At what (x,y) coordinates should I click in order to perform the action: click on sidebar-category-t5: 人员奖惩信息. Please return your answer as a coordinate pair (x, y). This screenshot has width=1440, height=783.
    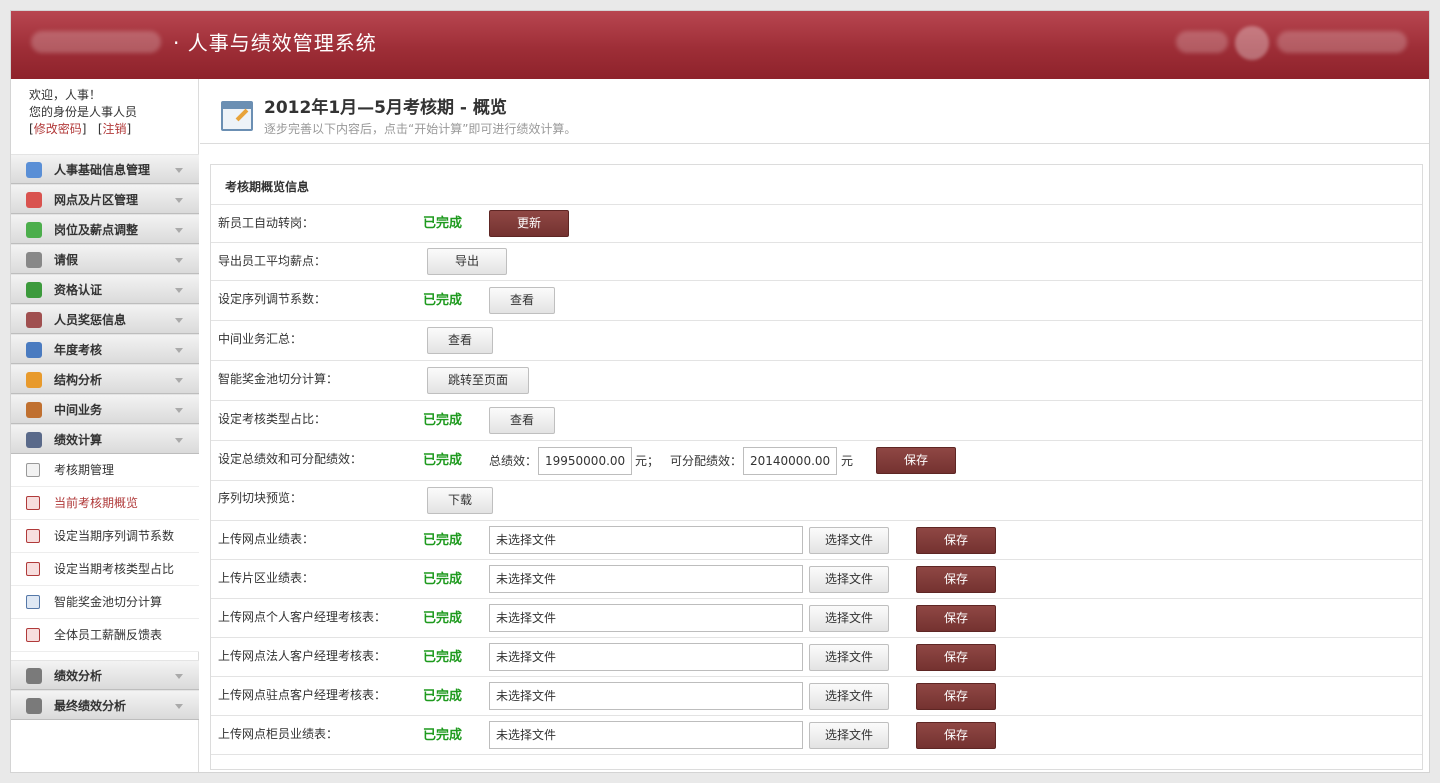
    Looking at the image, I should click on (105, 319).